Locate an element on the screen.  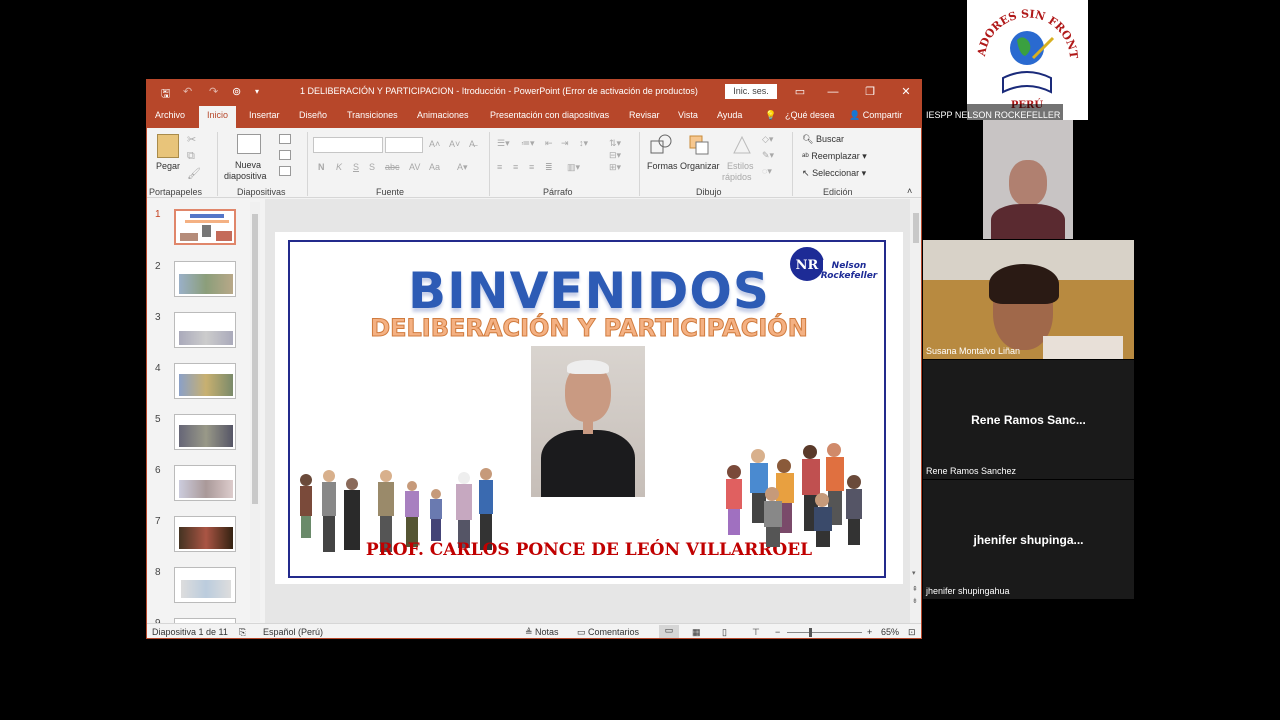
shapes-icon is located at coordinates (661, 145).